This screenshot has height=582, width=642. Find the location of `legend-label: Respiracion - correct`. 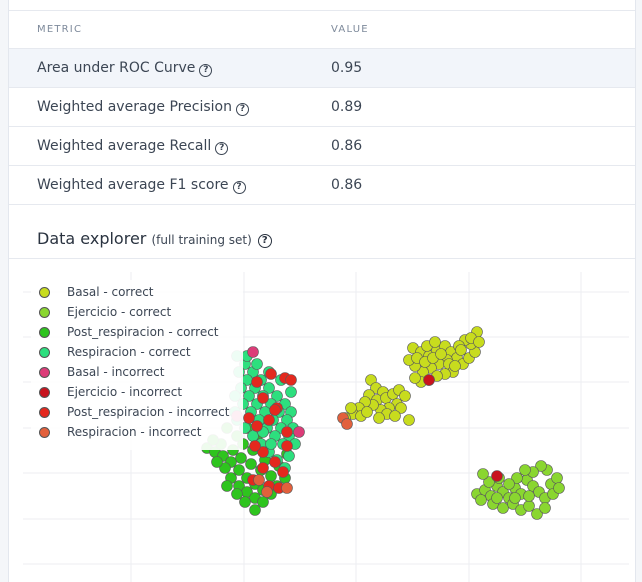

legend-label: Respiracion - correct is located at coordinates (129, 352).